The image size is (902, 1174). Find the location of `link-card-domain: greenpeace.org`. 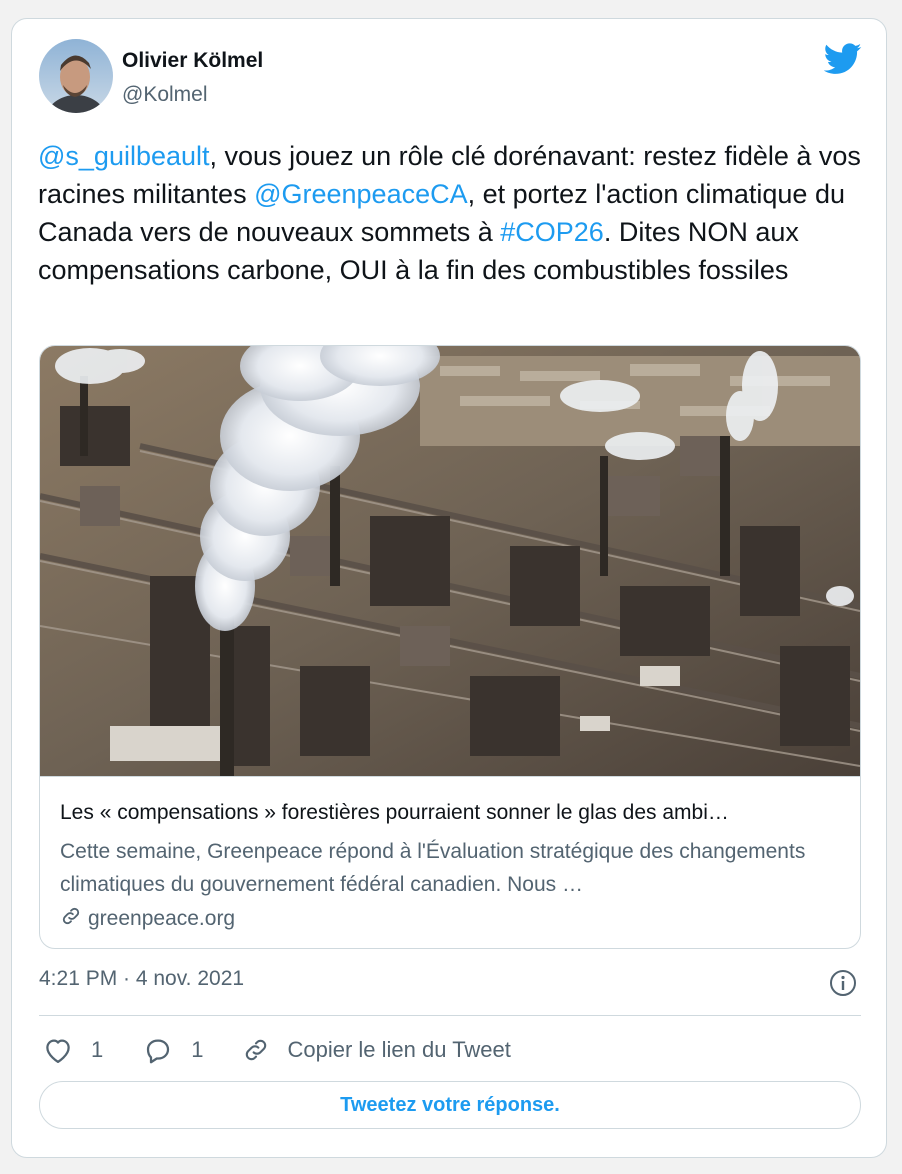

link-card-domain: greenpeace.org is located at coordinates (147, 919).